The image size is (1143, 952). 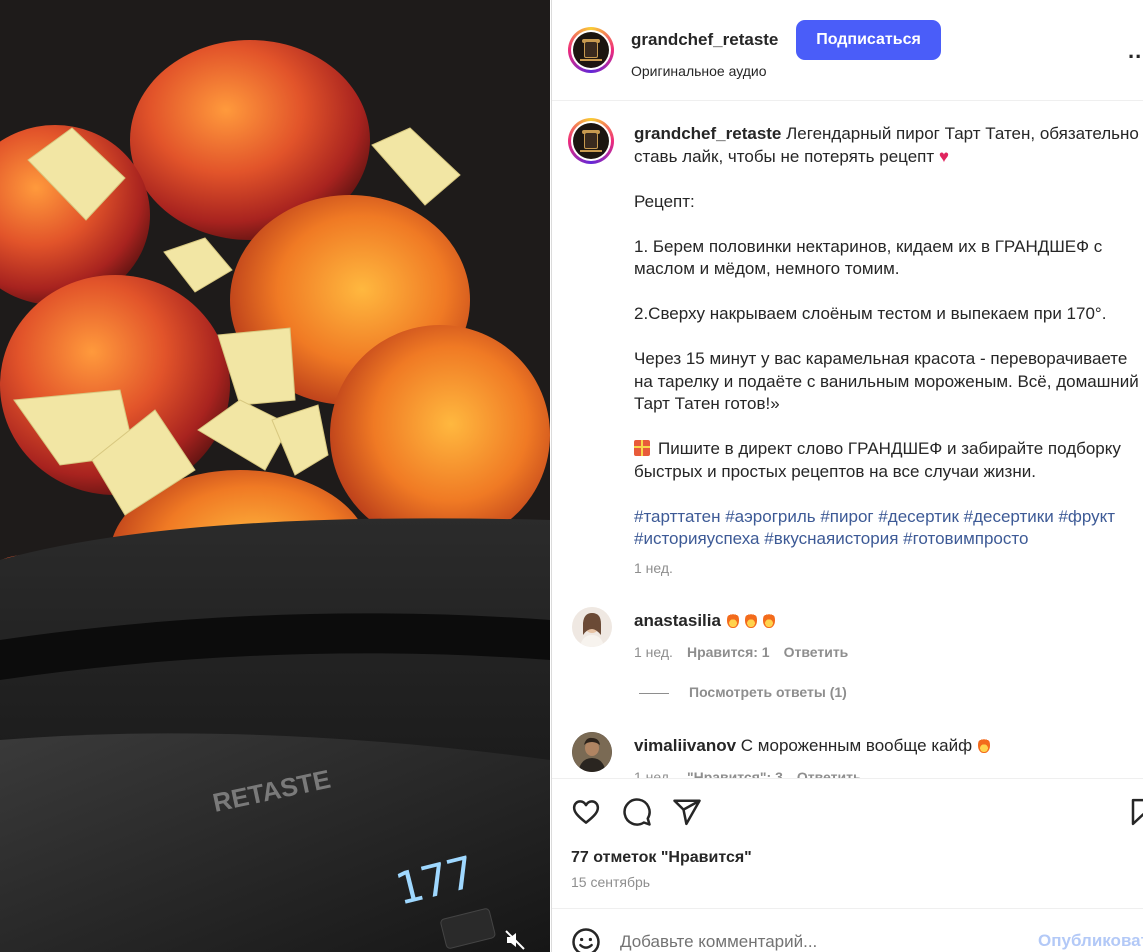 What do you see at coordinates (699, 71) in the screenshot?
I see `audio-label: Оригинальное аудио` at bounding box center [699, 71].